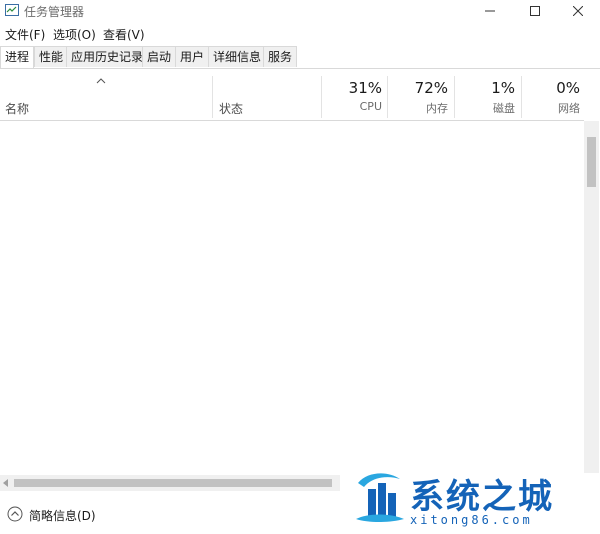  I want to click on maximize-button, so click(535, 11).